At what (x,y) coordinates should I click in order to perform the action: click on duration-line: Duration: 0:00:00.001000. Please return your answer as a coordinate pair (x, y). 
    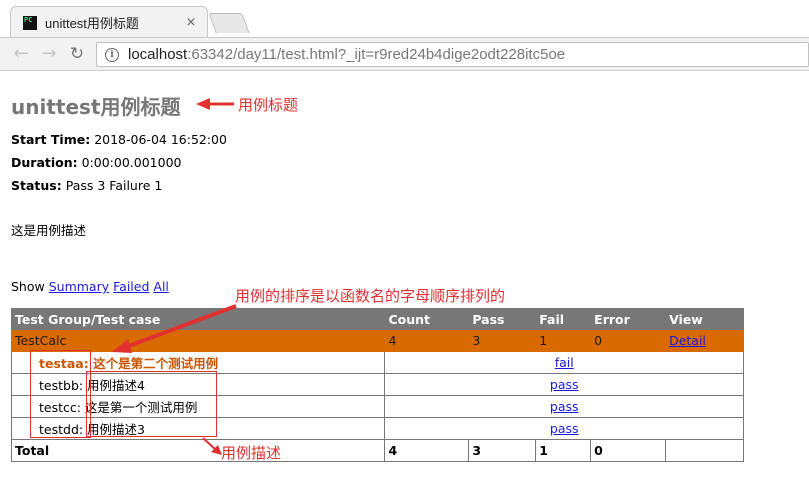
    Looking at the image, I should click on (96, 162).